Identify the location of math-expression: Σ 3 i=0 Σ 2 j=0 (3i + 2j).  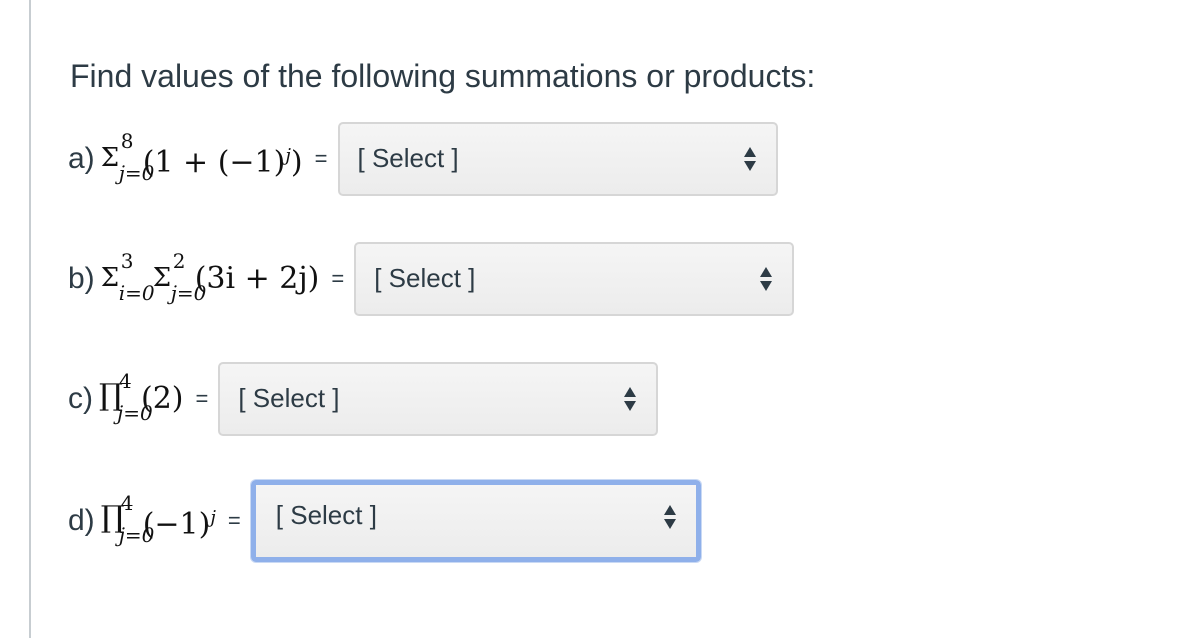
(210, 277).